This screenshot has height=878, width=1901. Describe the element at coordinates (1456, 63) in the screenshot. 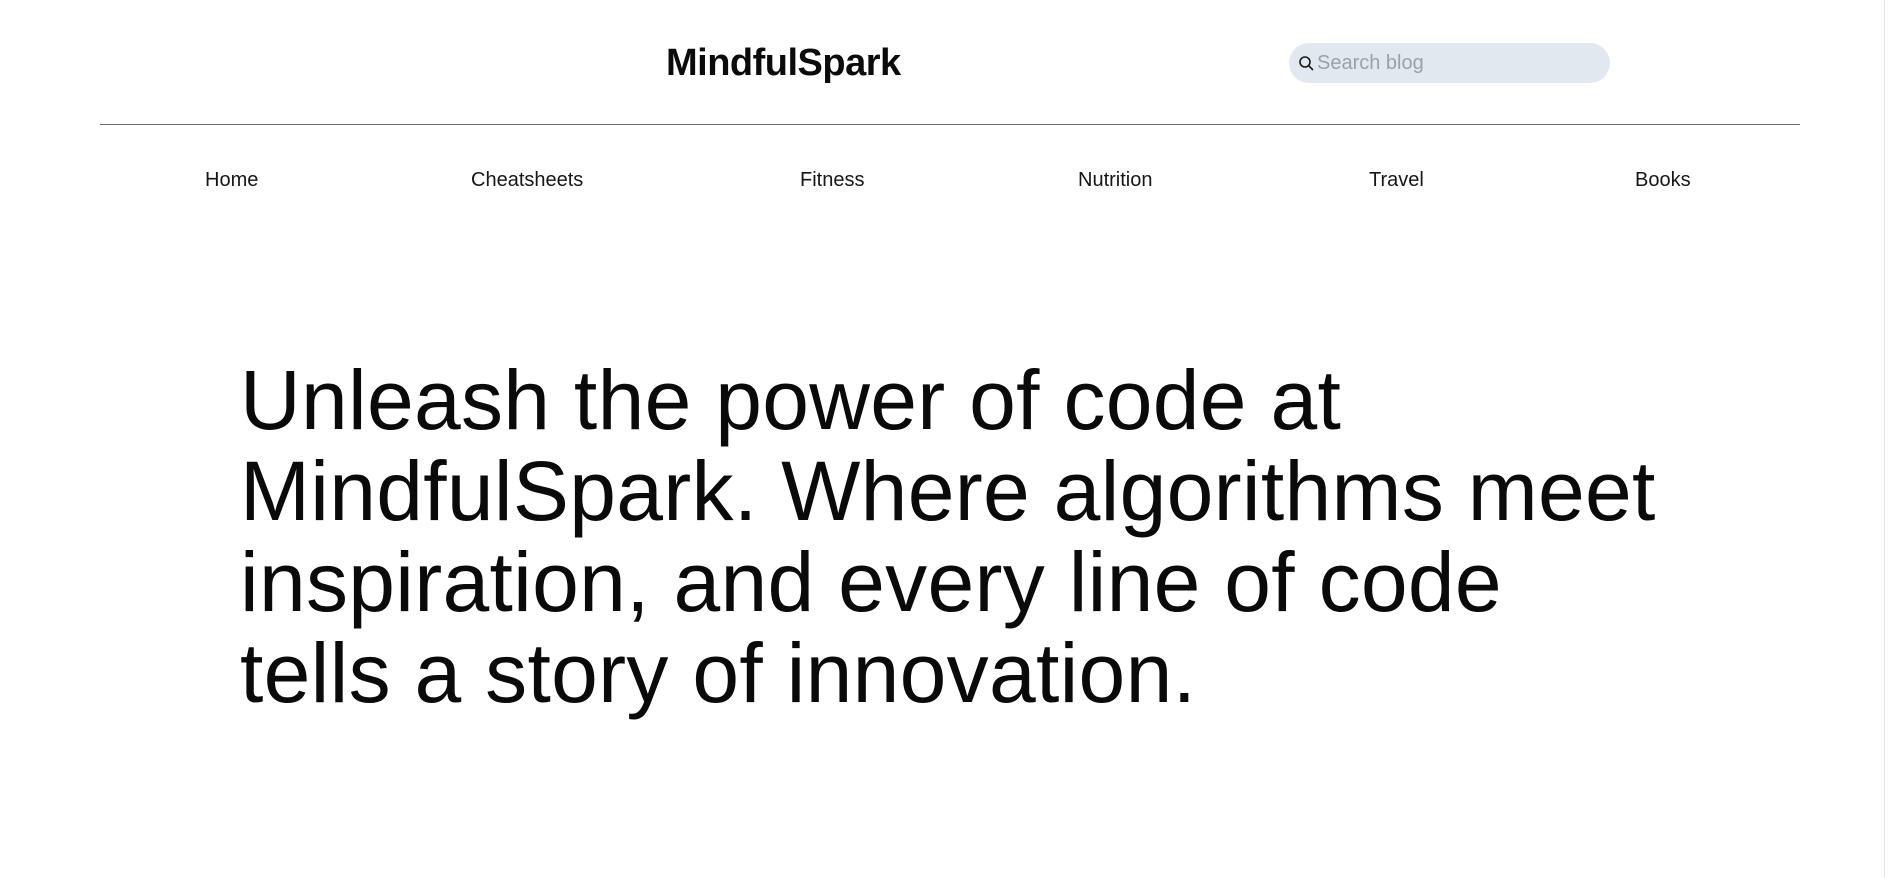

I see `search-input` at that location.